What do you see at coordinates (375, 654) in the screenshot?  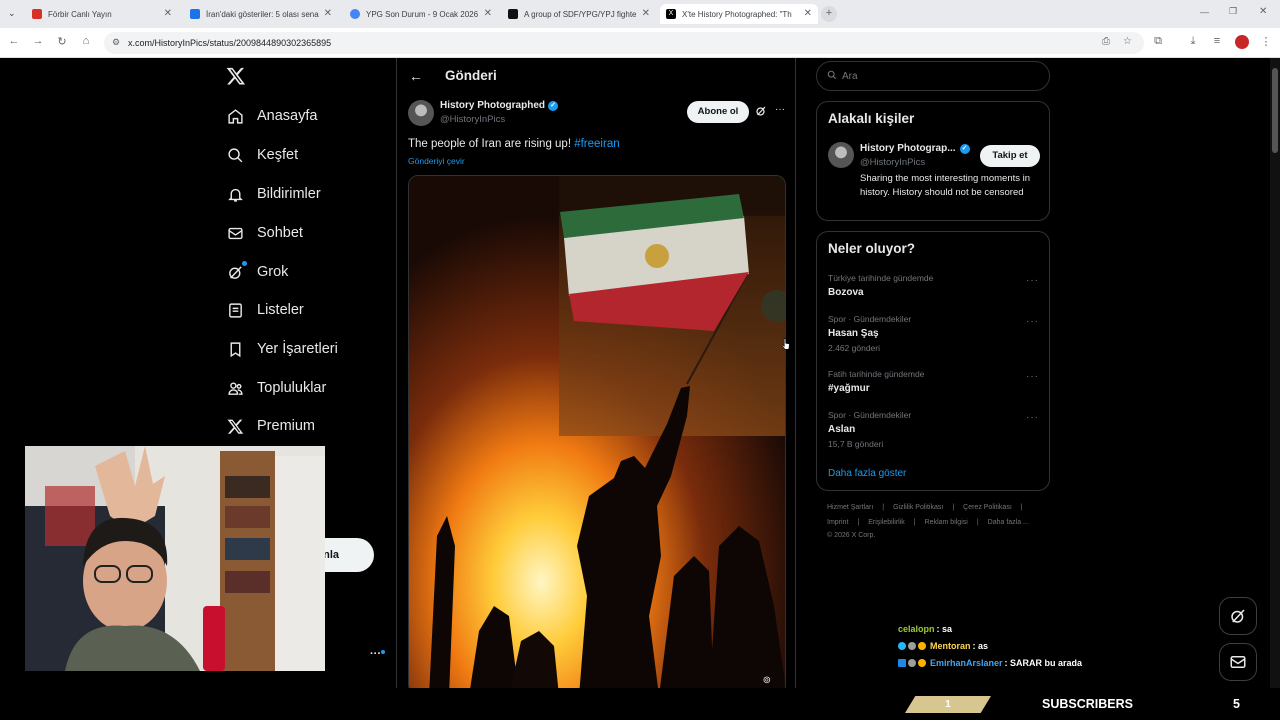 I see `account-more-icon: ···` at bounding box center [375, 654].